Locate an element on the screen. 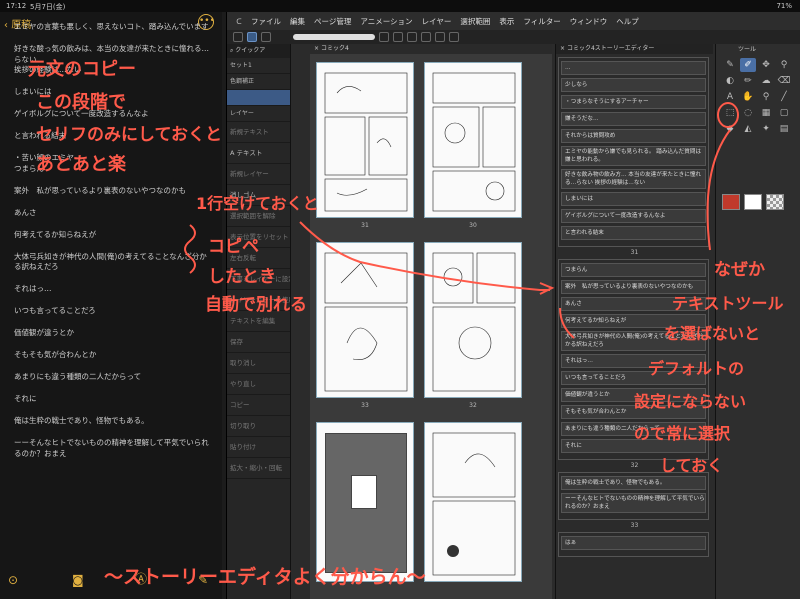  story-text-block: 少しなら is located at coordinates (633, 85).